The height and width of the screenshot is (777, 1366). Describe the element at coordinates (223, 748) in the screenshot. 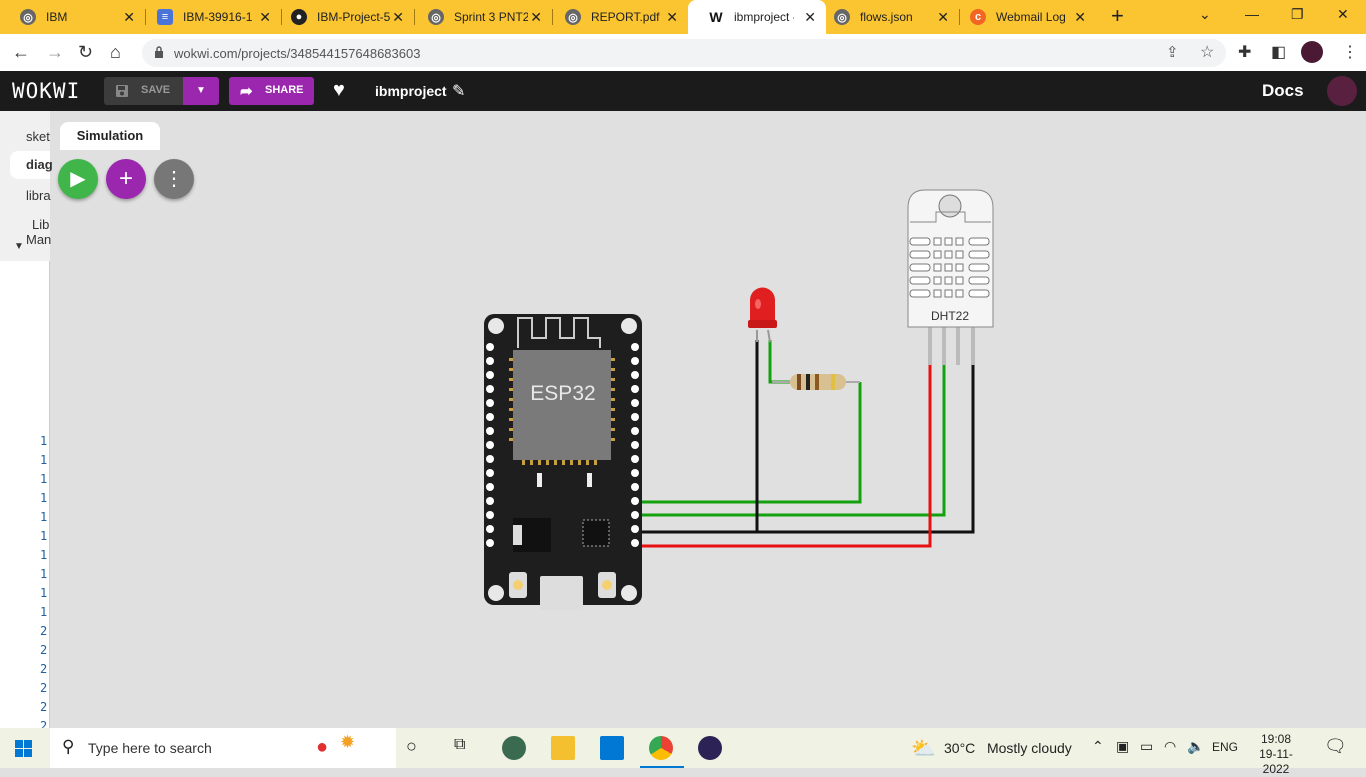

I see `taskbar-search-input: ⚲ Type here to search ● ✹` at that location.